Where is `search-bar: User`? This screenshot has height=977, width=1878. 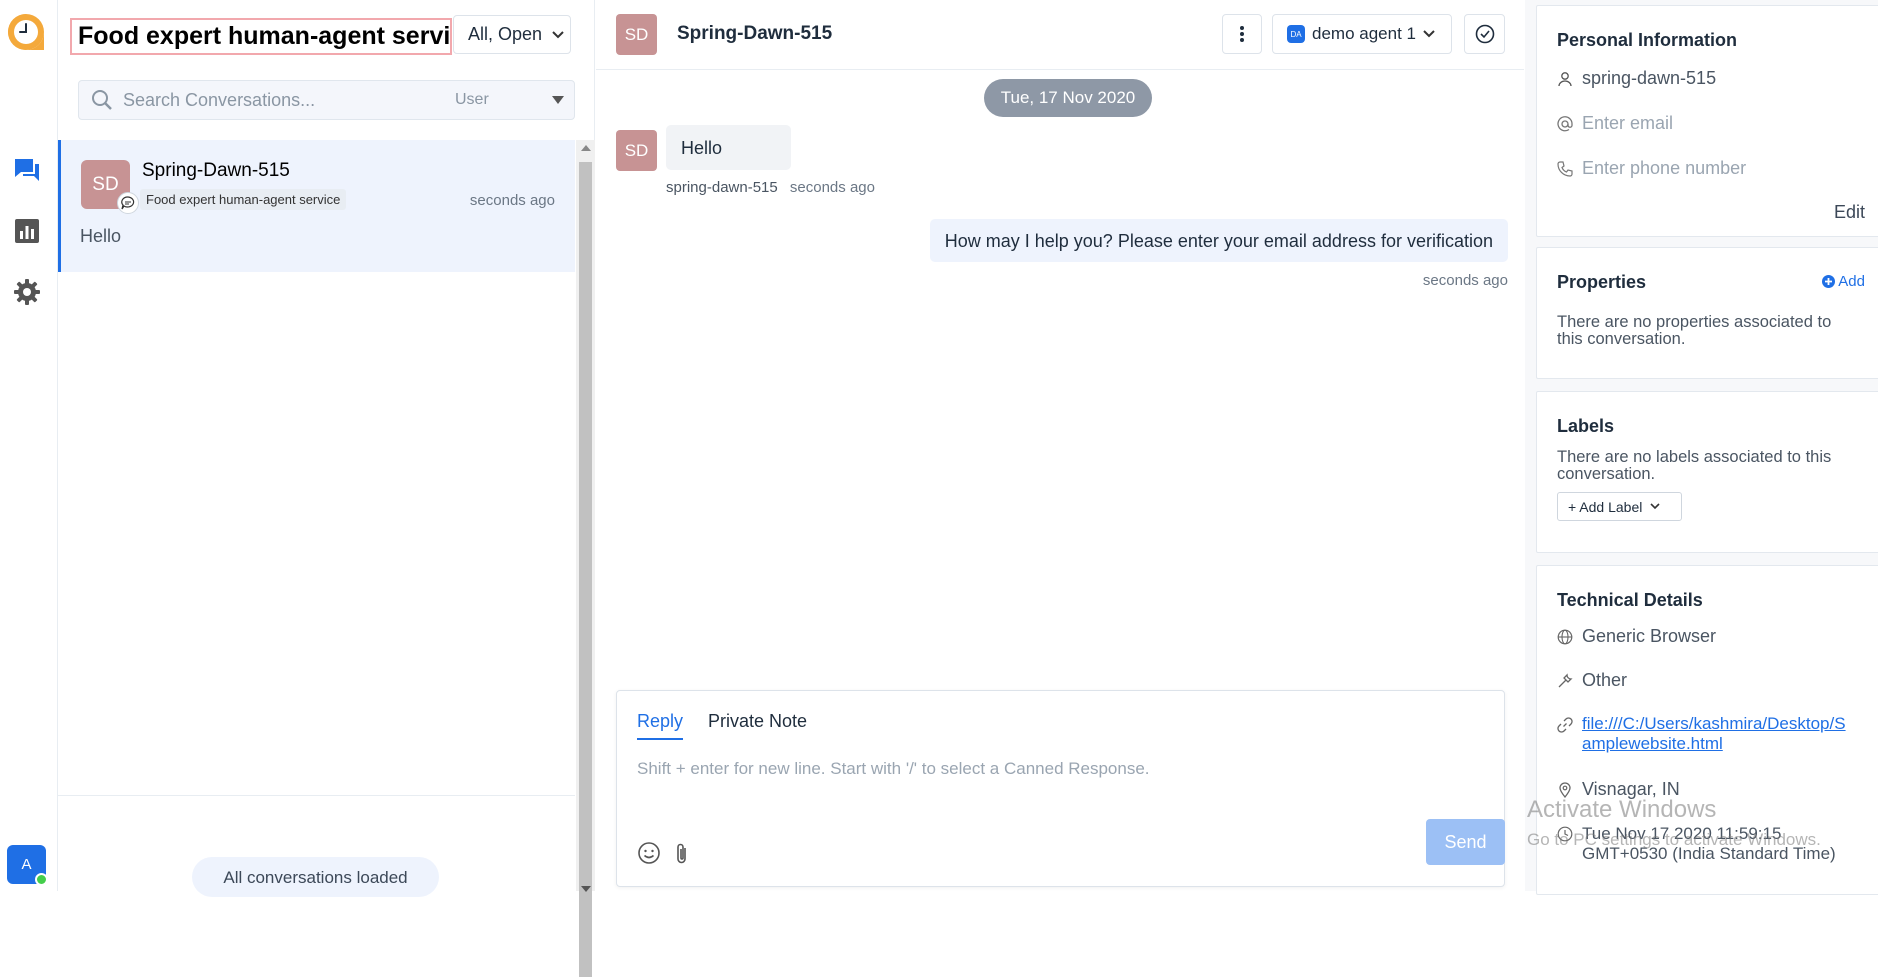
search-bar: User is located at coordinates (326, 100).